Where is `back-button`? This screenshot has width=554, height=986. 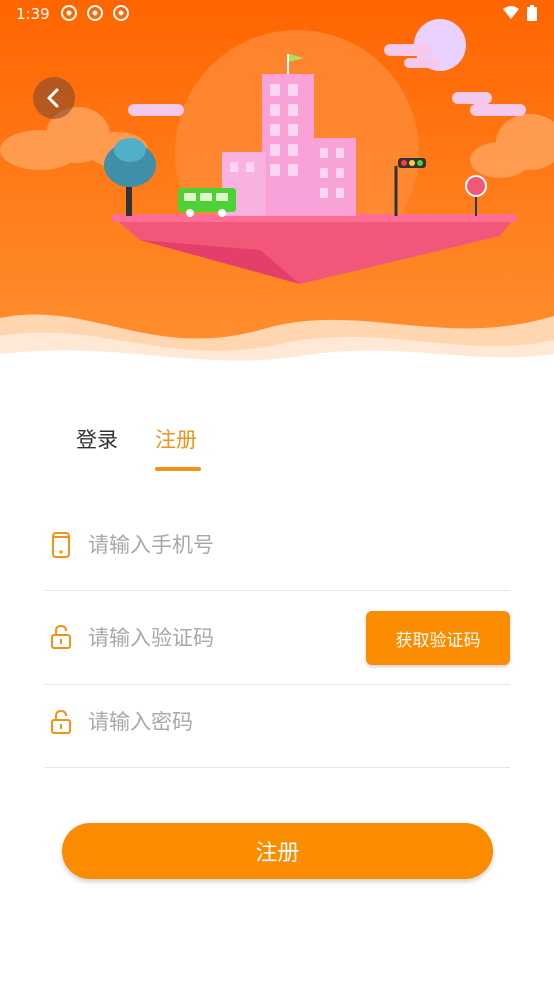
back-button is located at coordinates (54, 98).